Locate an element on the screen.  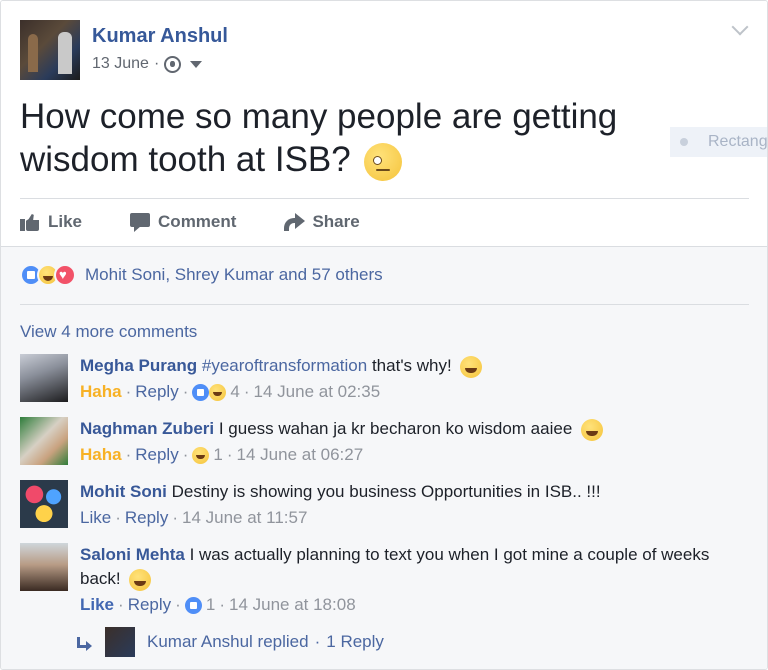
share-label: Share is located at coordinates (336, 221).